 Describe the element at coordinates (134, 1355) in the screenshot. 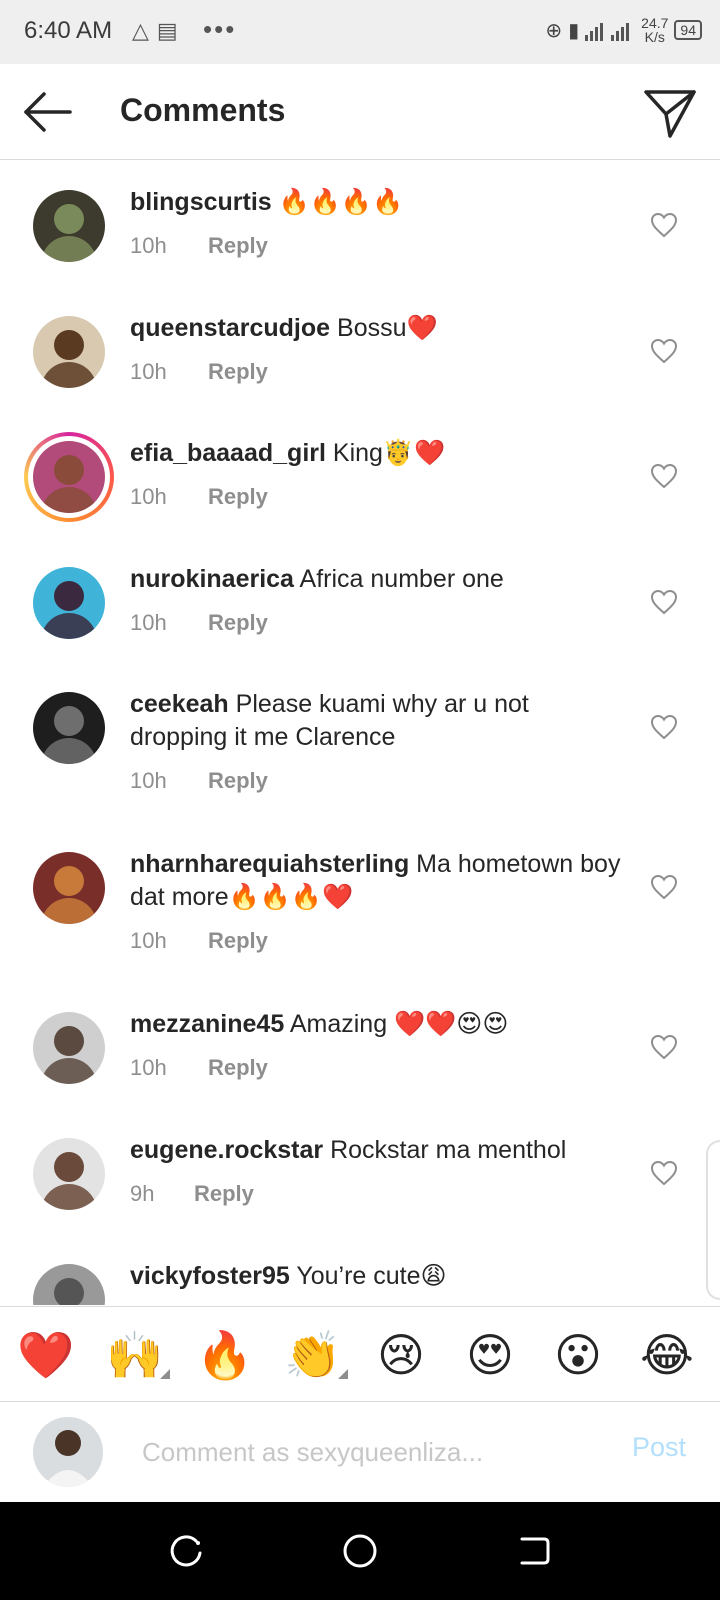

I see `raising-hands-emoji-button: 🙌` at that location.